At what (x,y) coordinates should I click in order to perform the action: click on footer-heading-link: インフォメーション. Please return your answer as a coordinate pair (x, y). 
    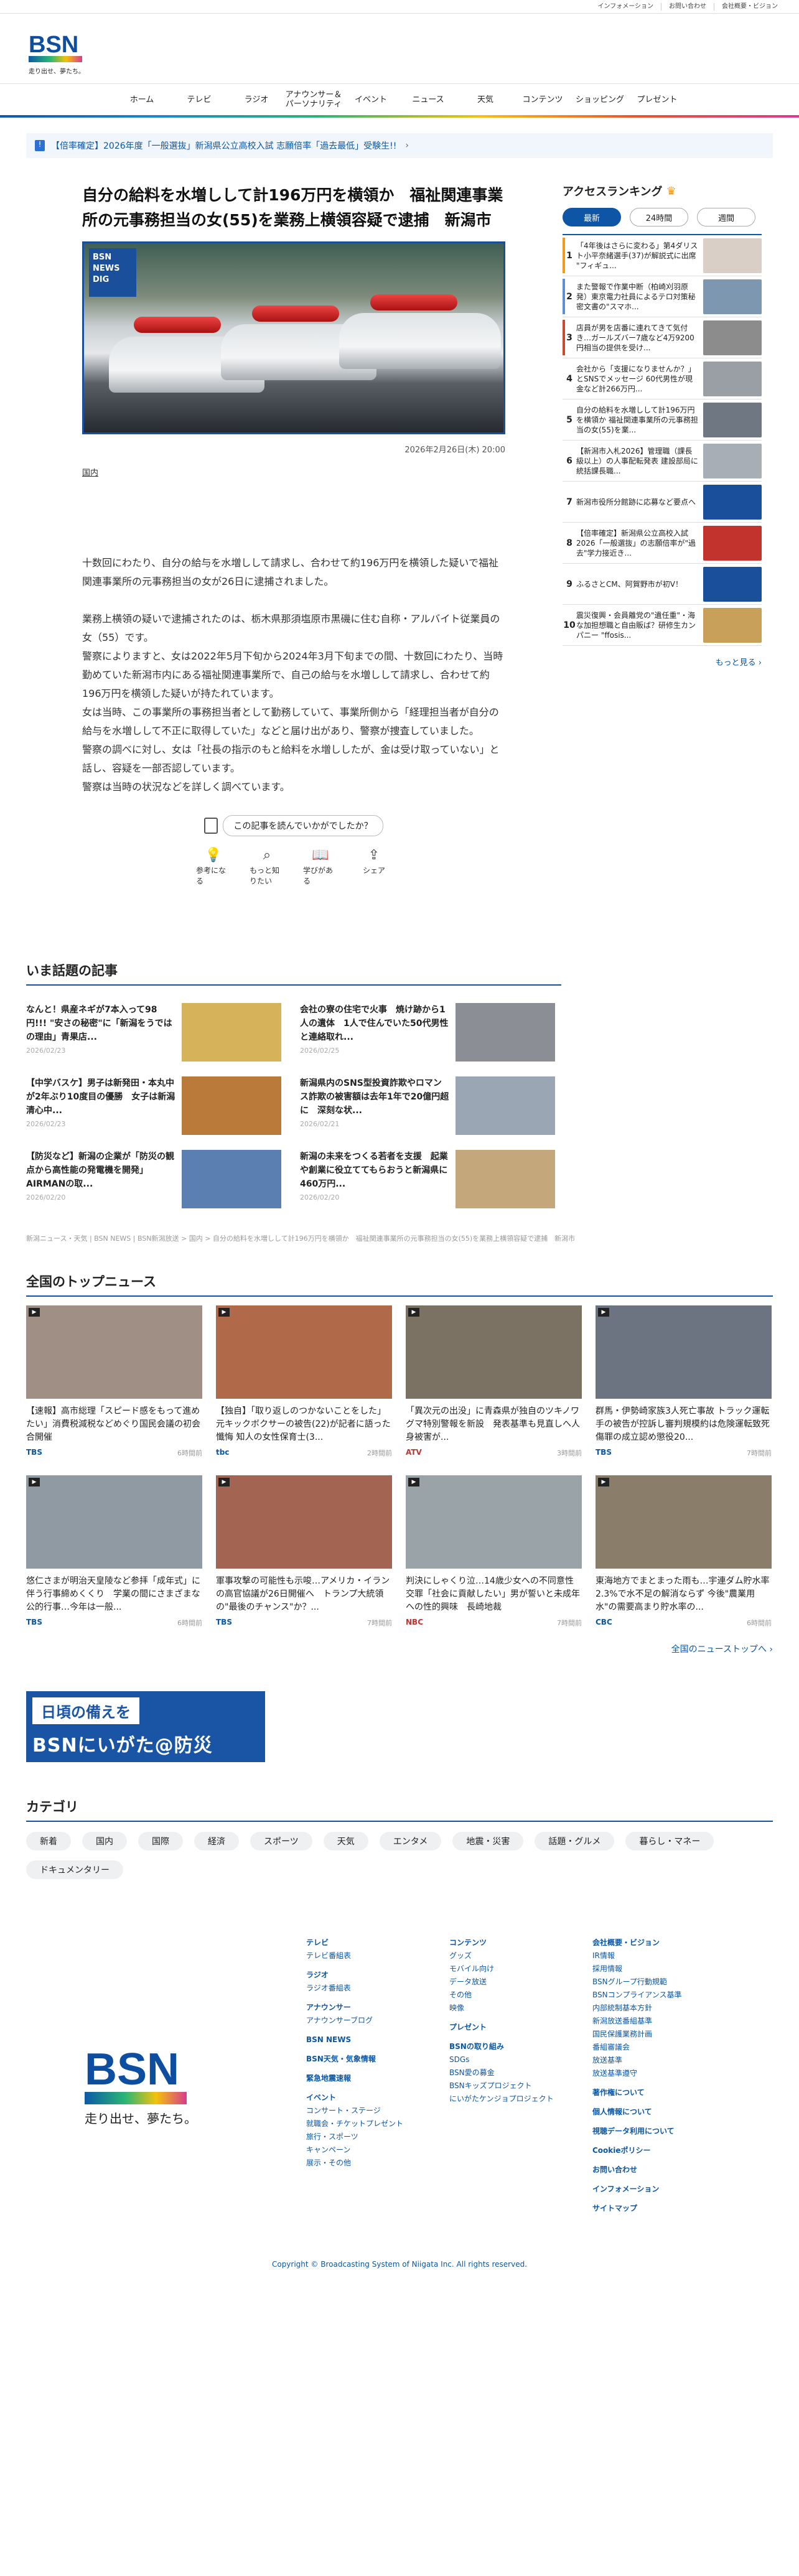
    Looking at the image, I should click on (637, 2189).